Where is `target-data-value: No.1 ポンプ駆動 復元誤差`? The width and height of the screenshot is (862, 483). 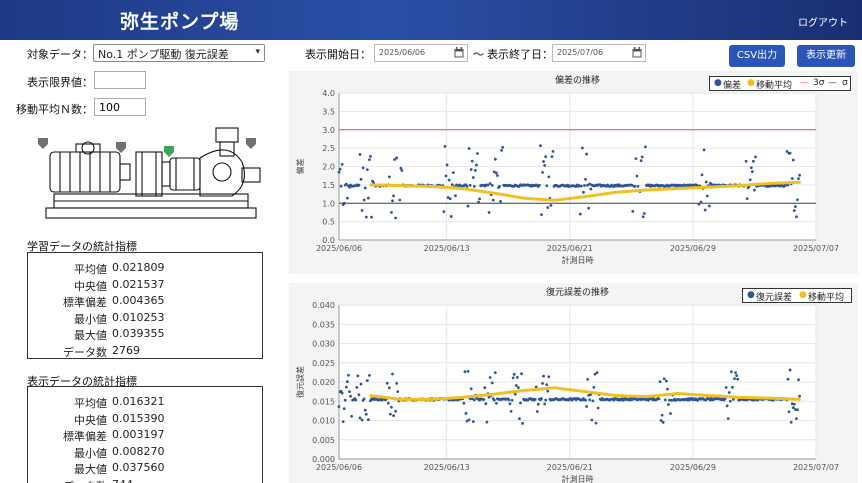 target-data-value: No.1 ポンプ駆動 復元誤差 is located at coordinates (163, 54).